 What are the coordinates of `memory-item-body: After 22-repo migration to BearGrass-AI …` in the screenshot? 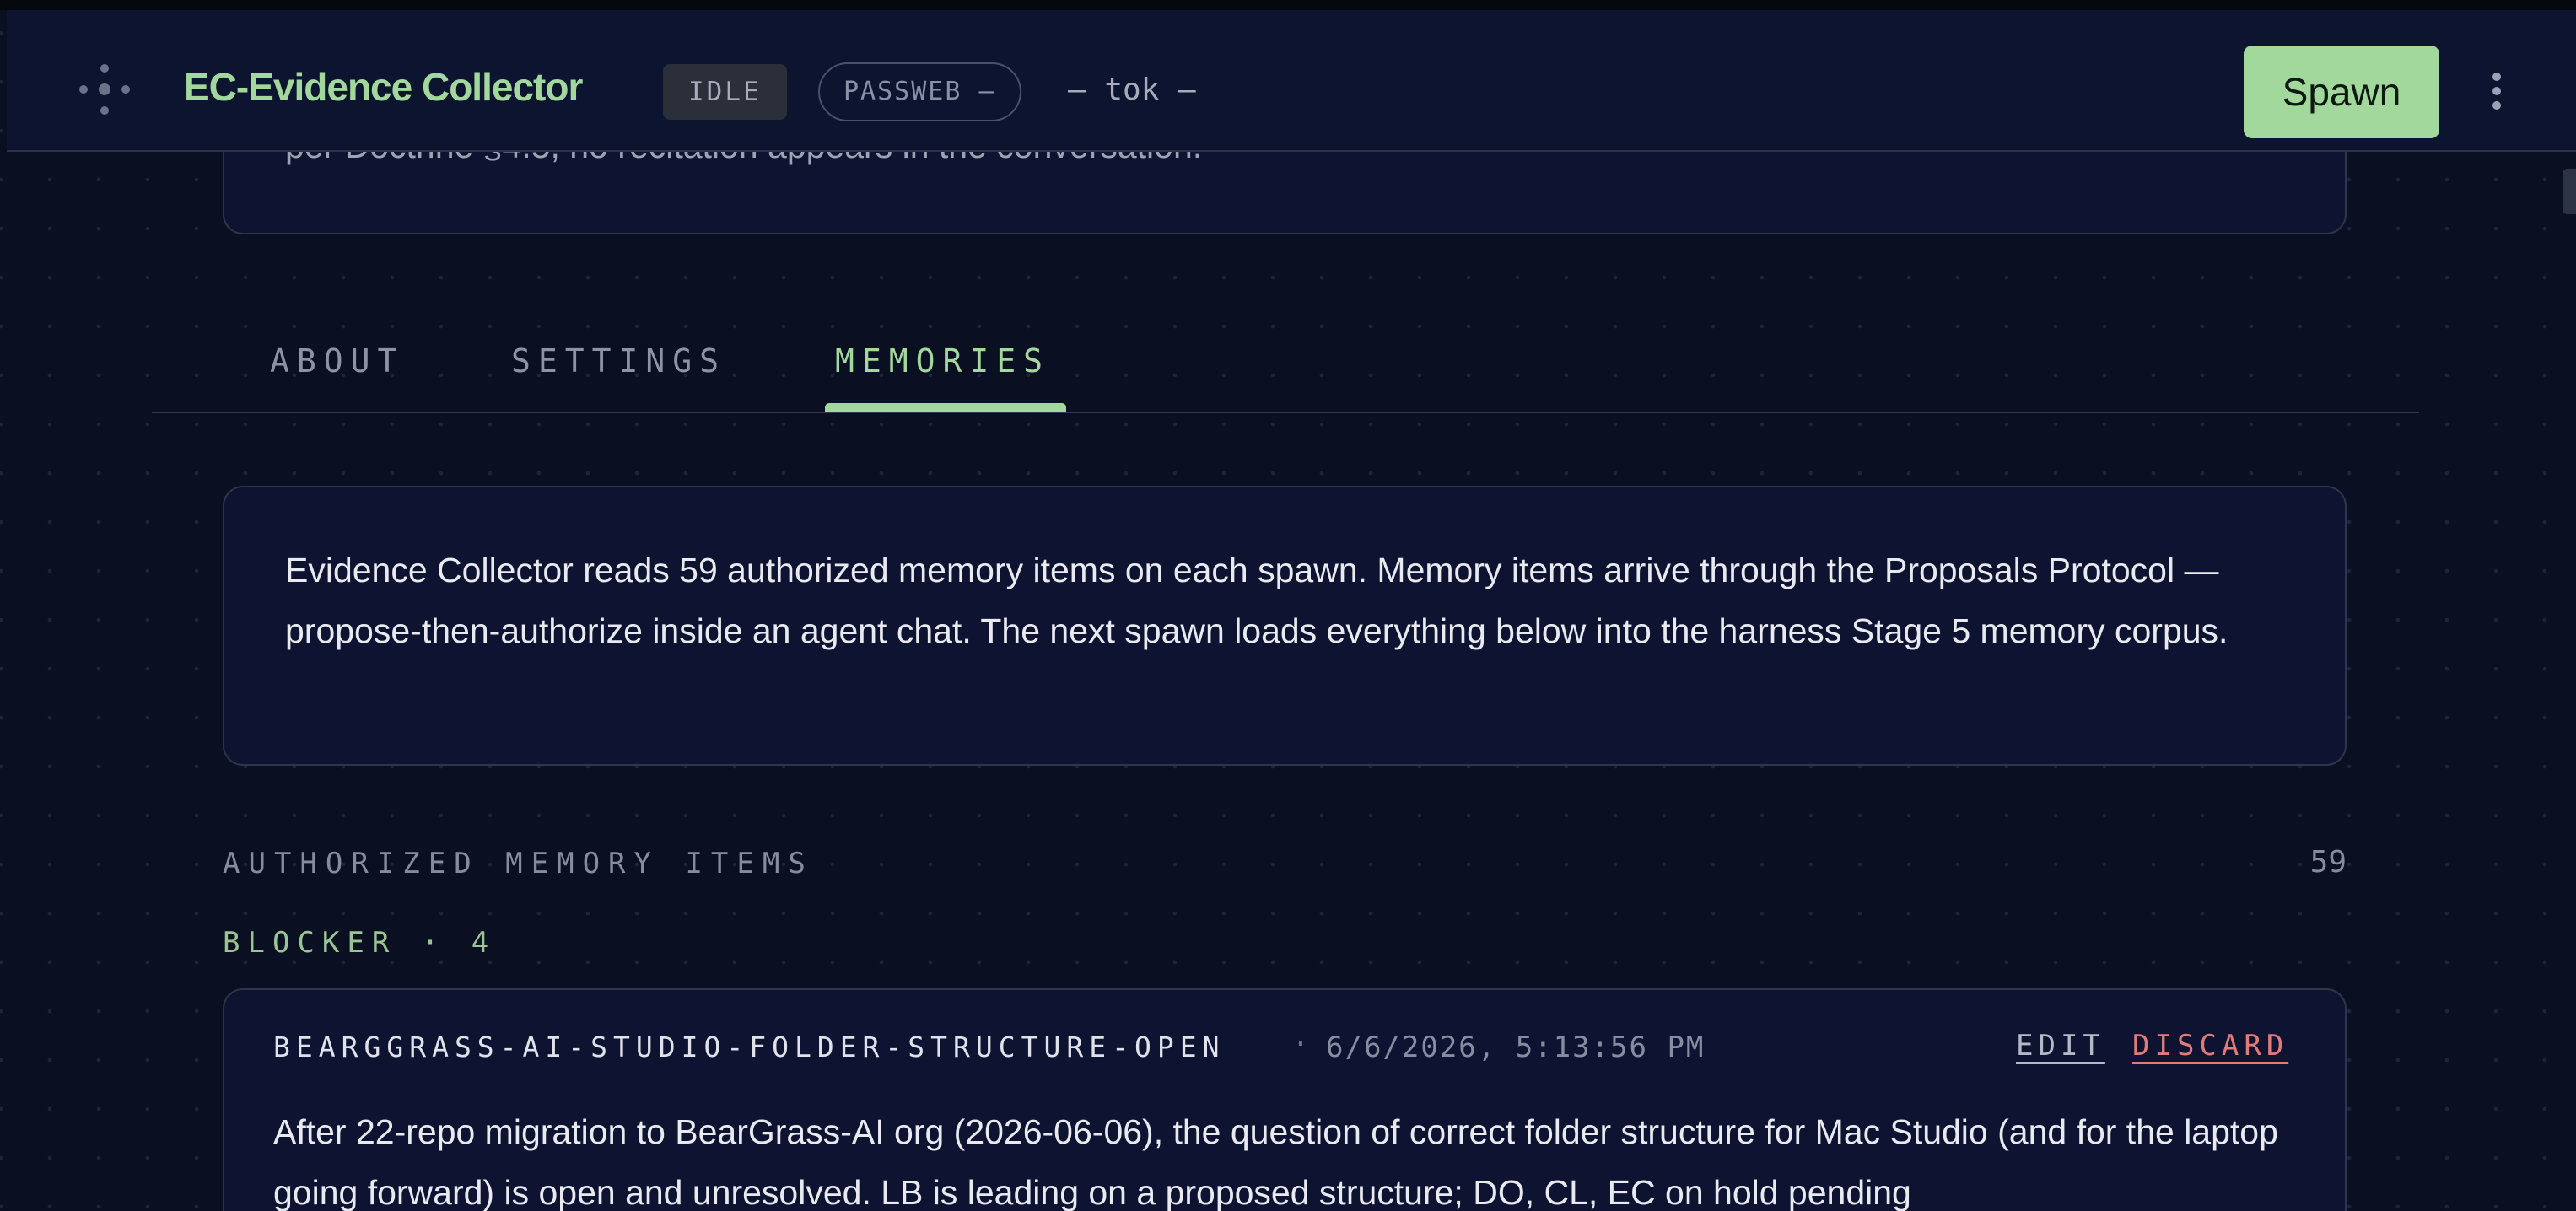 It's located at (1275, 1161).